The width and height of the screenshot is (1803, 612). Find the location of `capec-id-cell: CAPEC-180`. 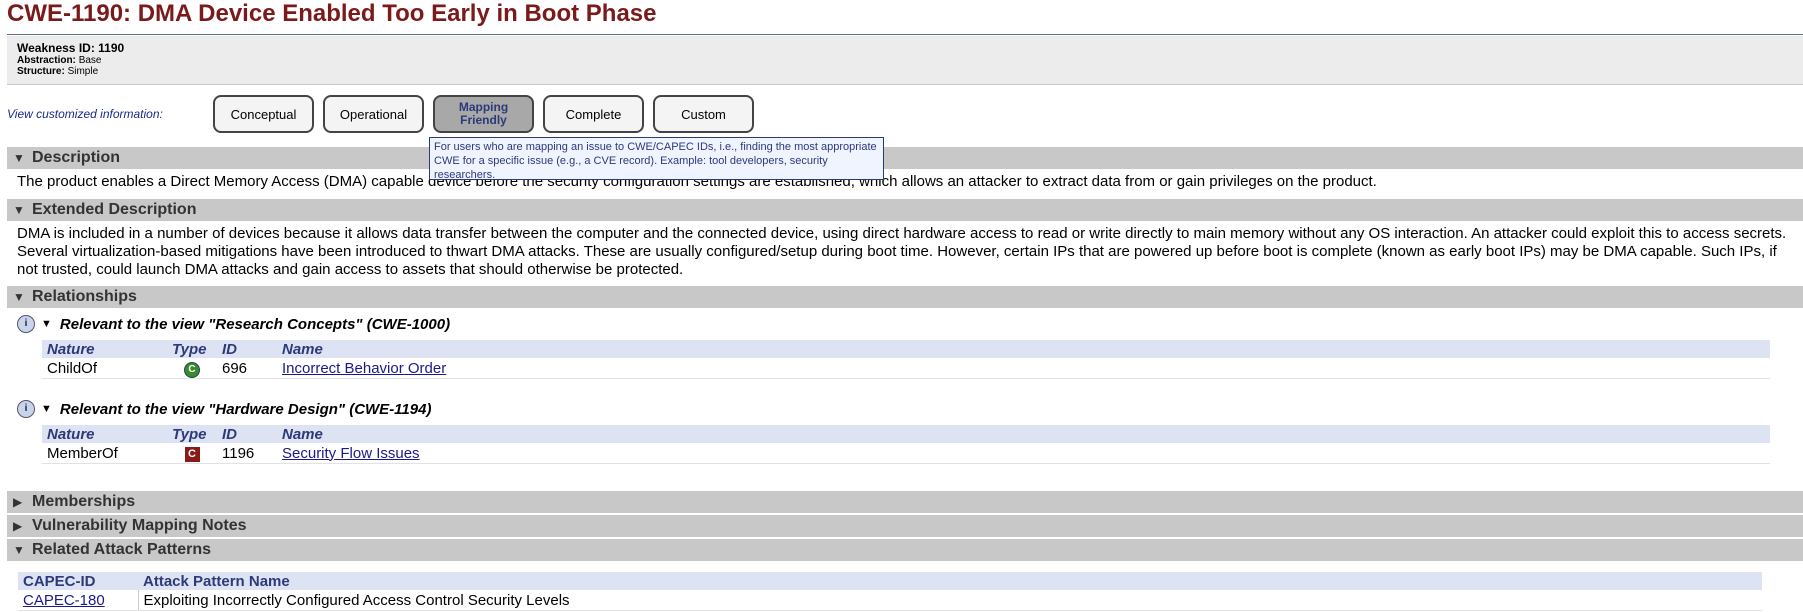

capec-id-cell: CAPEC-180 is located at coordinates (78, 600).